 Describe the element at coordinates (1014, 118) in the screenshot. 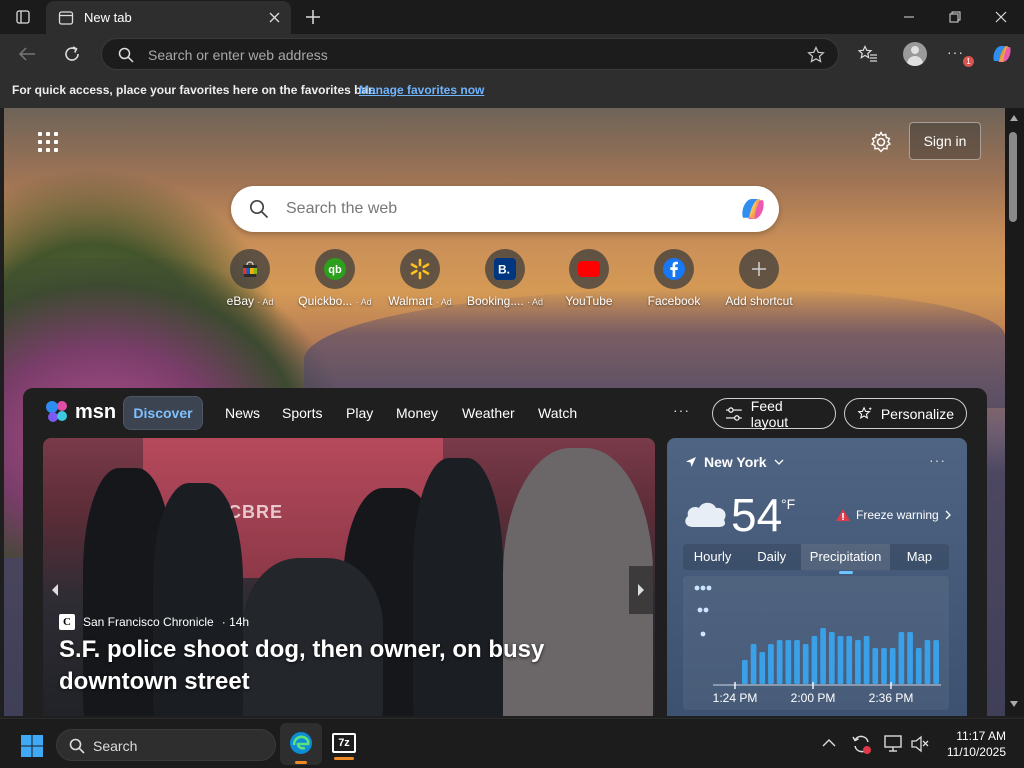

I see `scroll-up-arrow-icon` at that location.